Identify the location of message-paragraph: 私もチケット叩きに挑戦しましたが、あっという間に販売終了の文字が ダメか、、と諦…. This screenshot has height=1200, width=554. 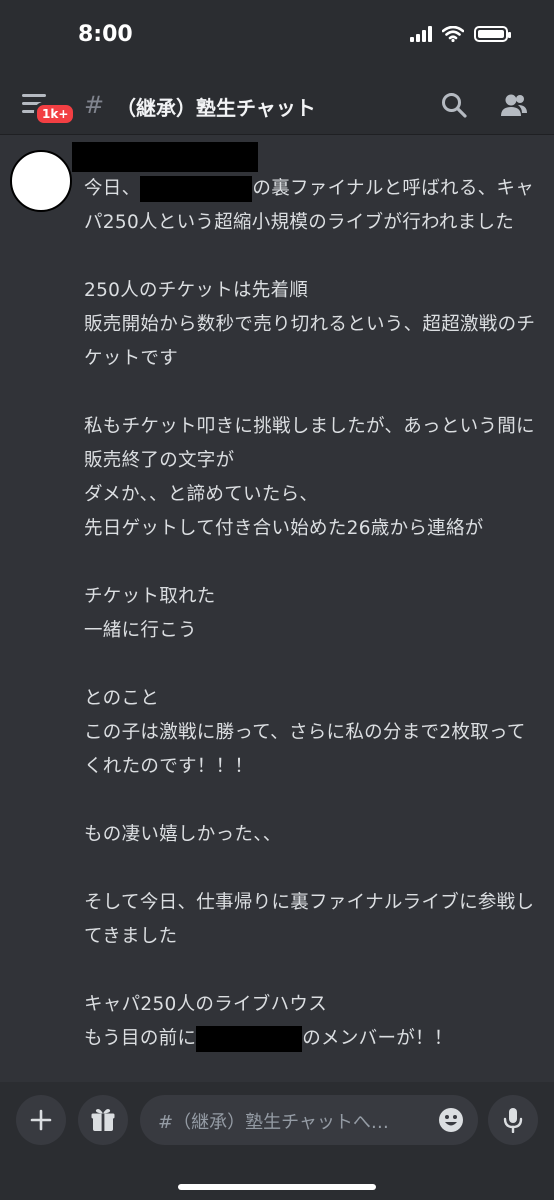
(309, 477).